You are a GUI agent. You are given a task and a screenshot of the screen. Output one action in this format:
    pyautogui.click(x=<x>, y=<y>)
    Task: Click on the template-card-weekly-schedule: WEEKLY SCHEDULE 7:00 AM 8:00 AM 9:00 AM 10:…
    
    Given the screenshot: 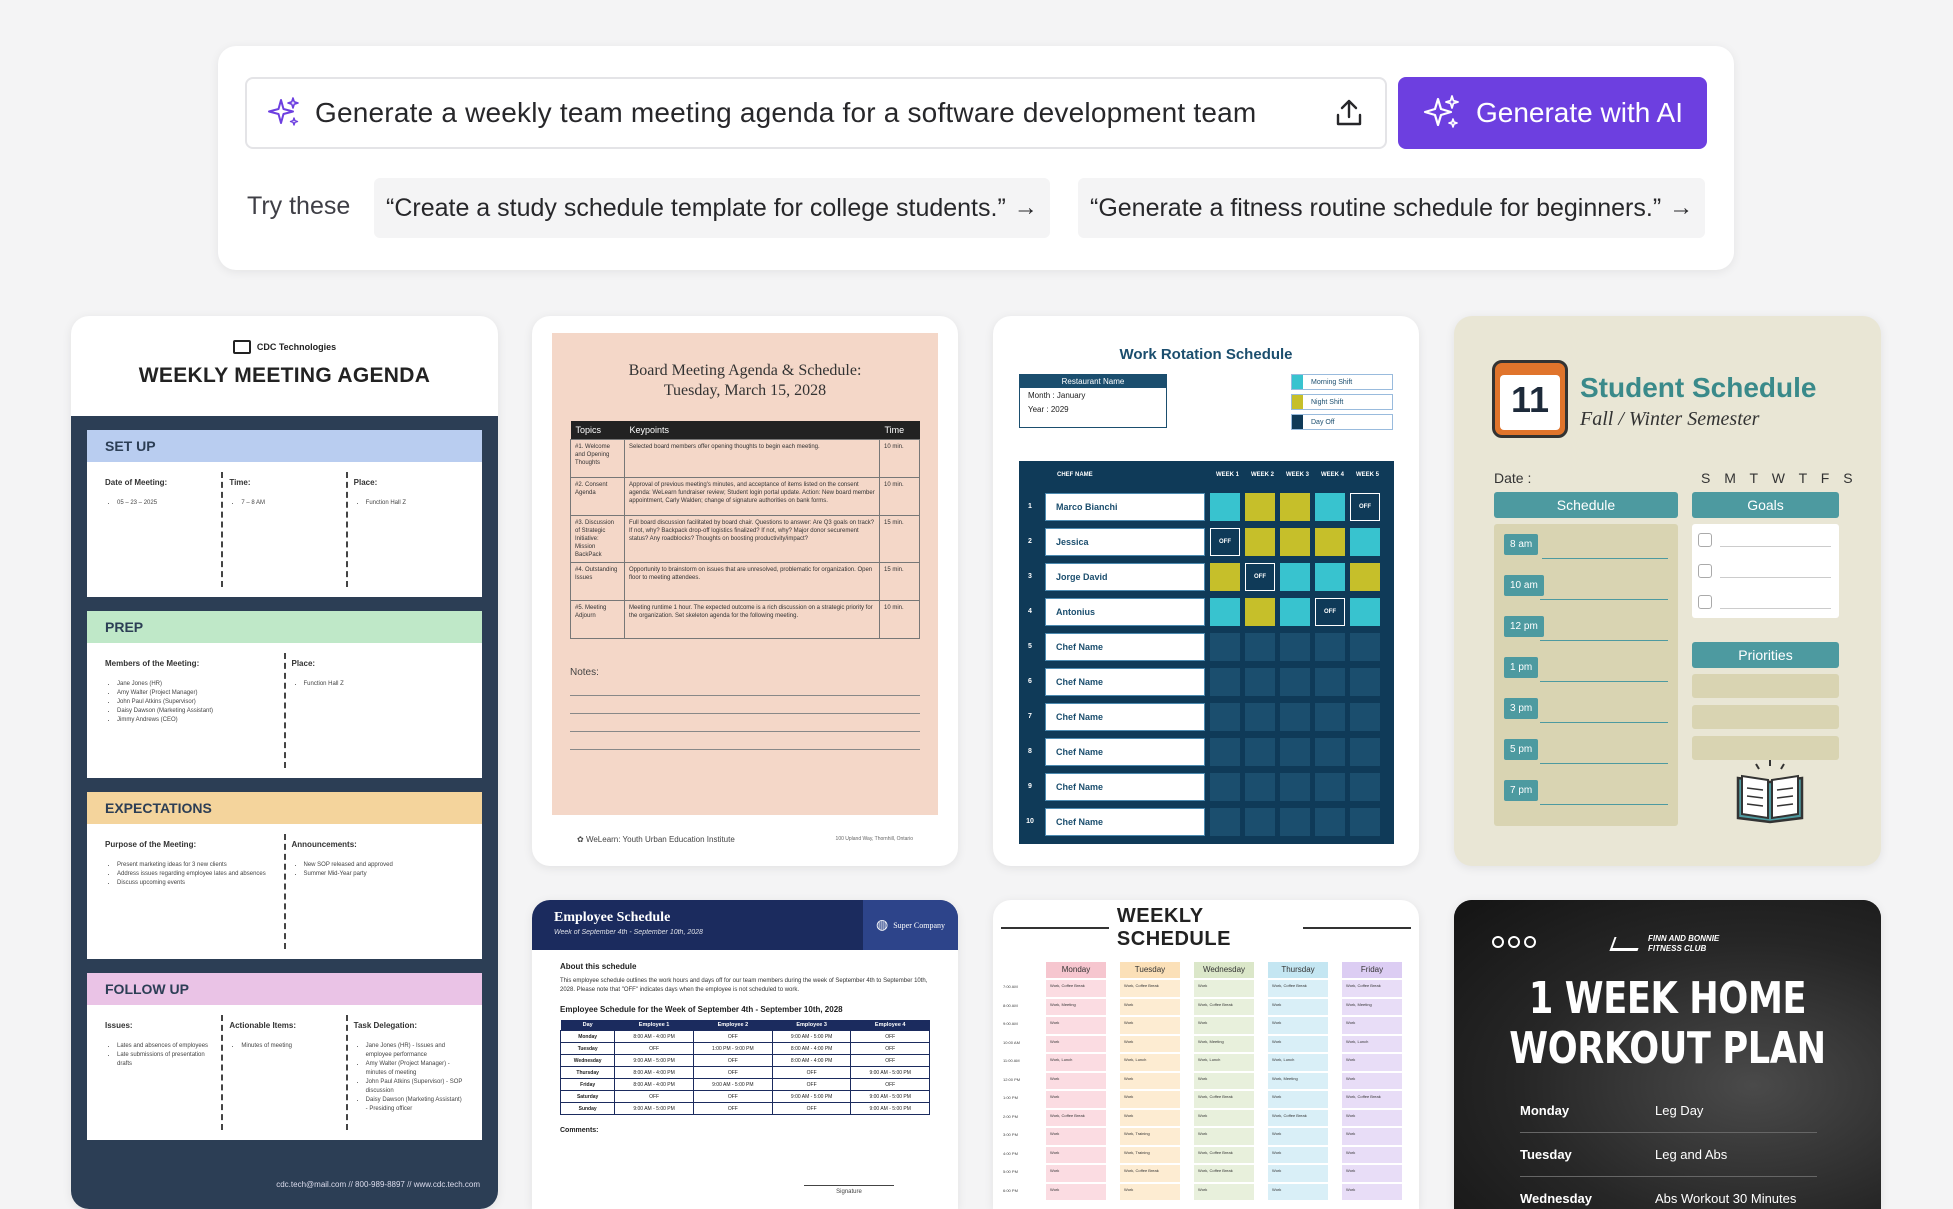 What is the action you would take?
    pyautogui.click(x=1206, y=1054)
    